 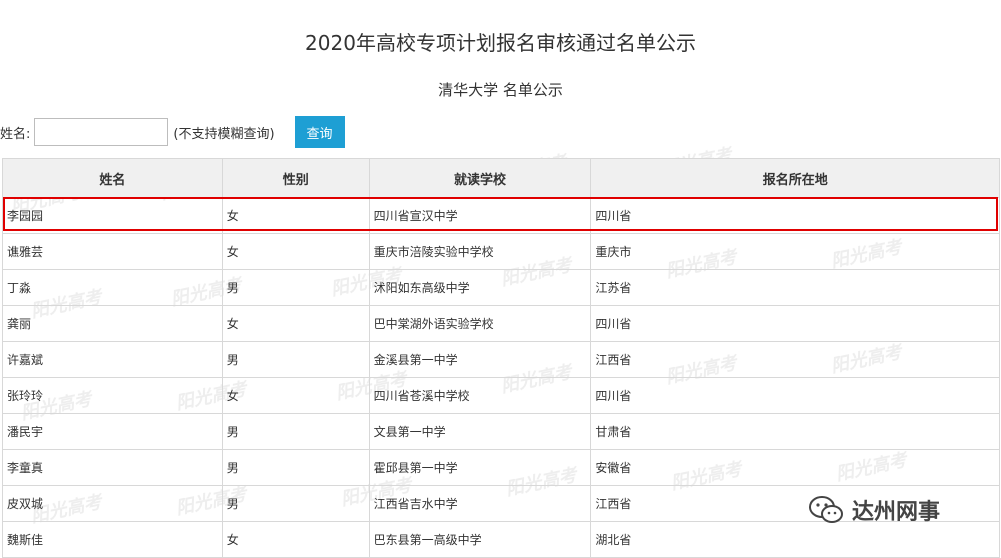 I want to click on cell-school: 四川省苍溪中学校, so click(x=480, y=395).